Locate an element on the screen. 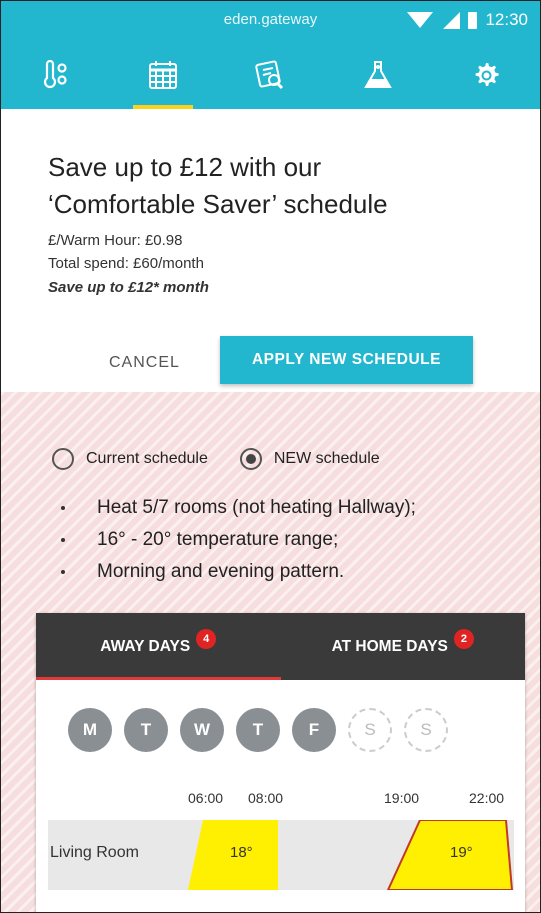 Image resolution: width=541 pixels, height=913 pixels. total-spend: Total spend: £60/month is located at coordinates (126, 263).